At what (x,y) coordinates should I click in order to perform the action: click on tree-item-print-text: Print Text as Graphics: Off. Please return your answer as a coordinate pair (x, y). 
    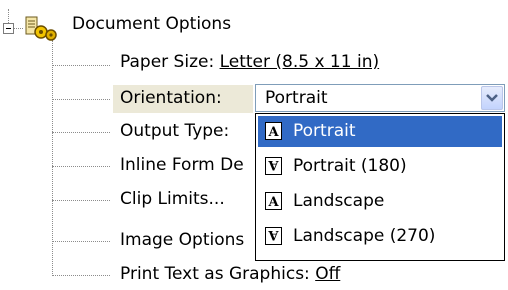
    Looking at the image, I should click on (230, 274).